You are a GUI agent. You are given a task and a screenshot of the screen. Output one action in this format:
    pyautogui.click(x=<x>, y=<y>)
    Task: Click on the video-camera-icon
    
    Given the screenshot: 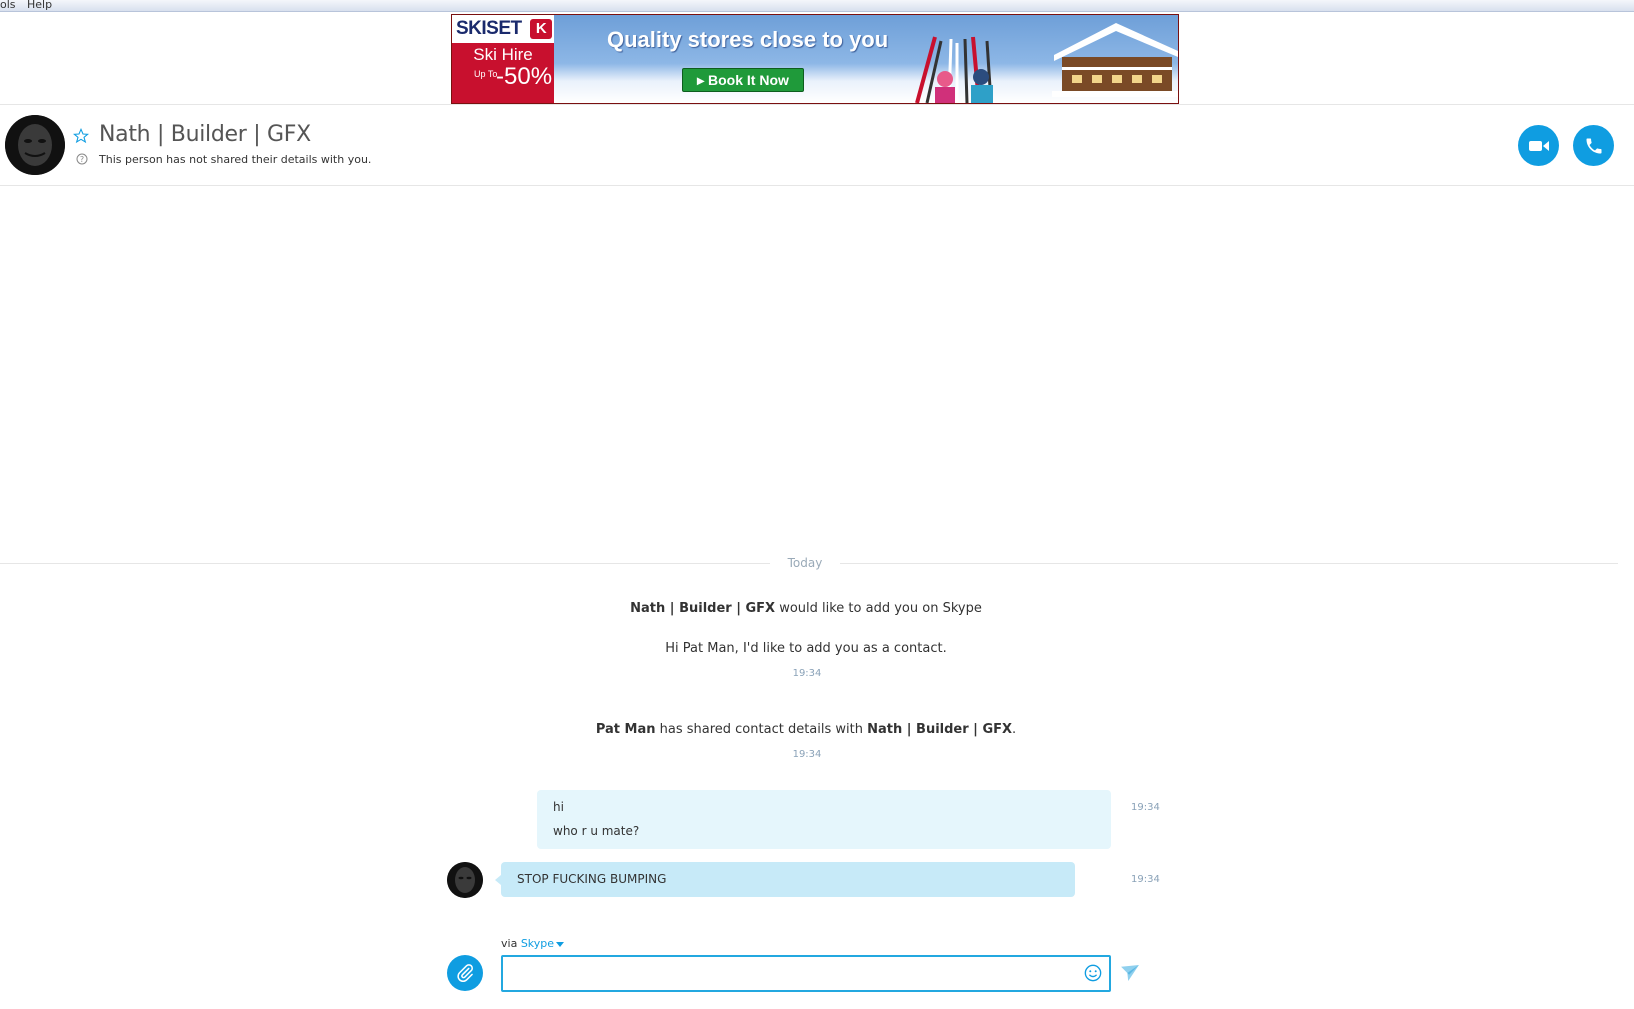 What is the action you would take?
    pyautogui.click(x=1538, y=145)
    